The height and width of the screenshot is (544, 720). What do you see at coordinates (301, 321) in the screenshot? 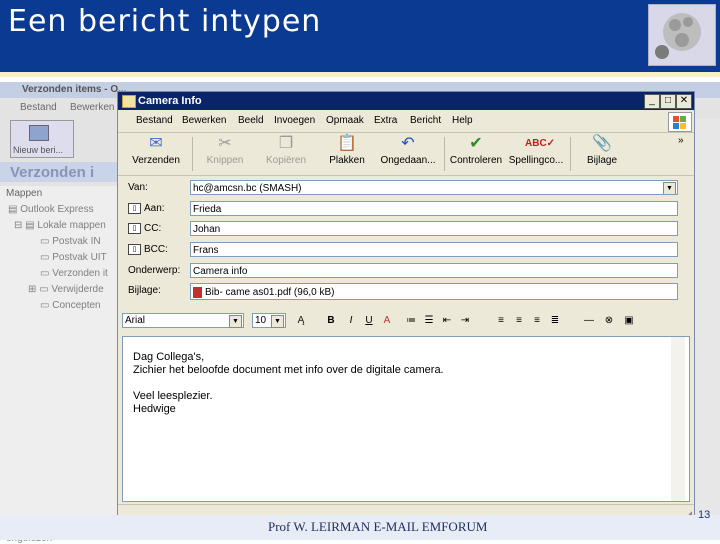
I see `text-color-icon: Ą` at bounding box center [301, 321].